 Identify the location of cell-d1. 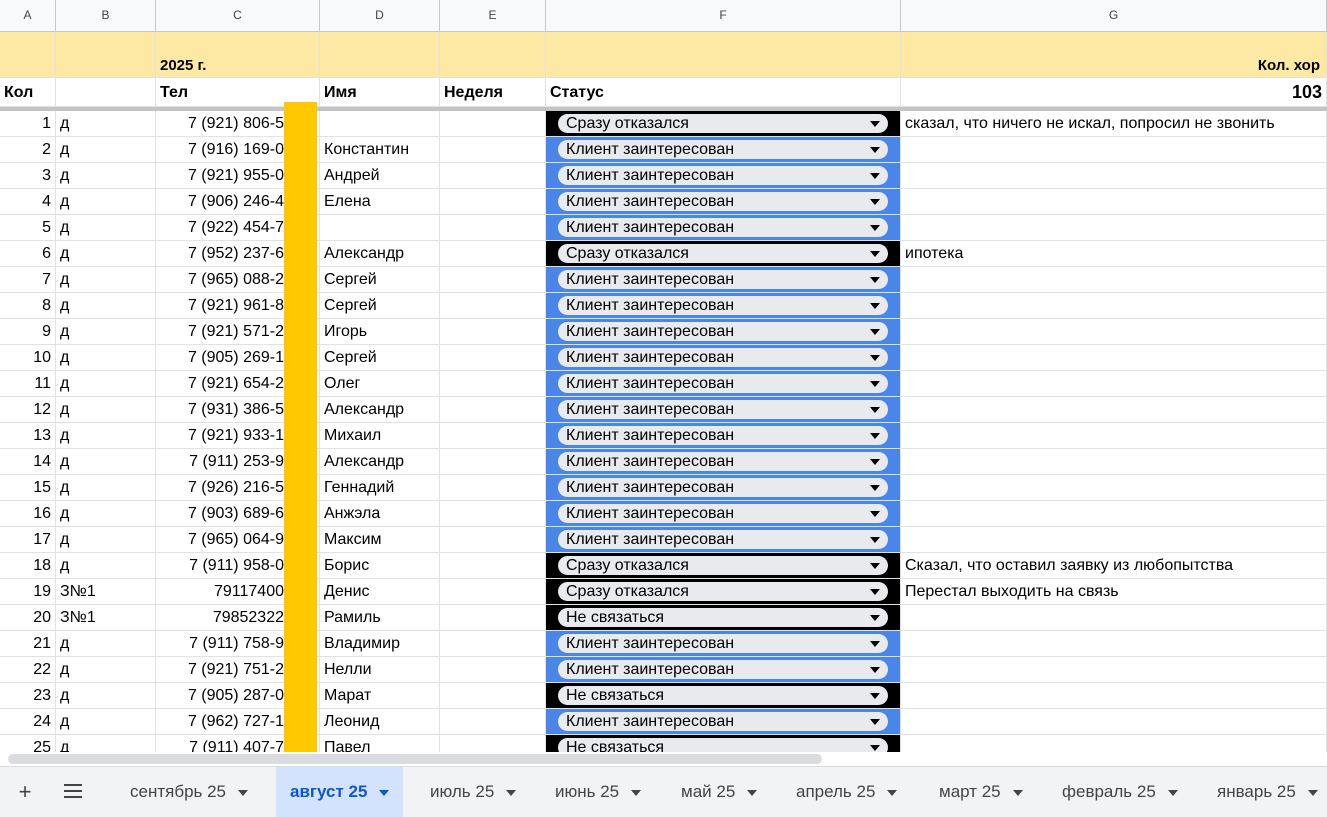
(380, 55).